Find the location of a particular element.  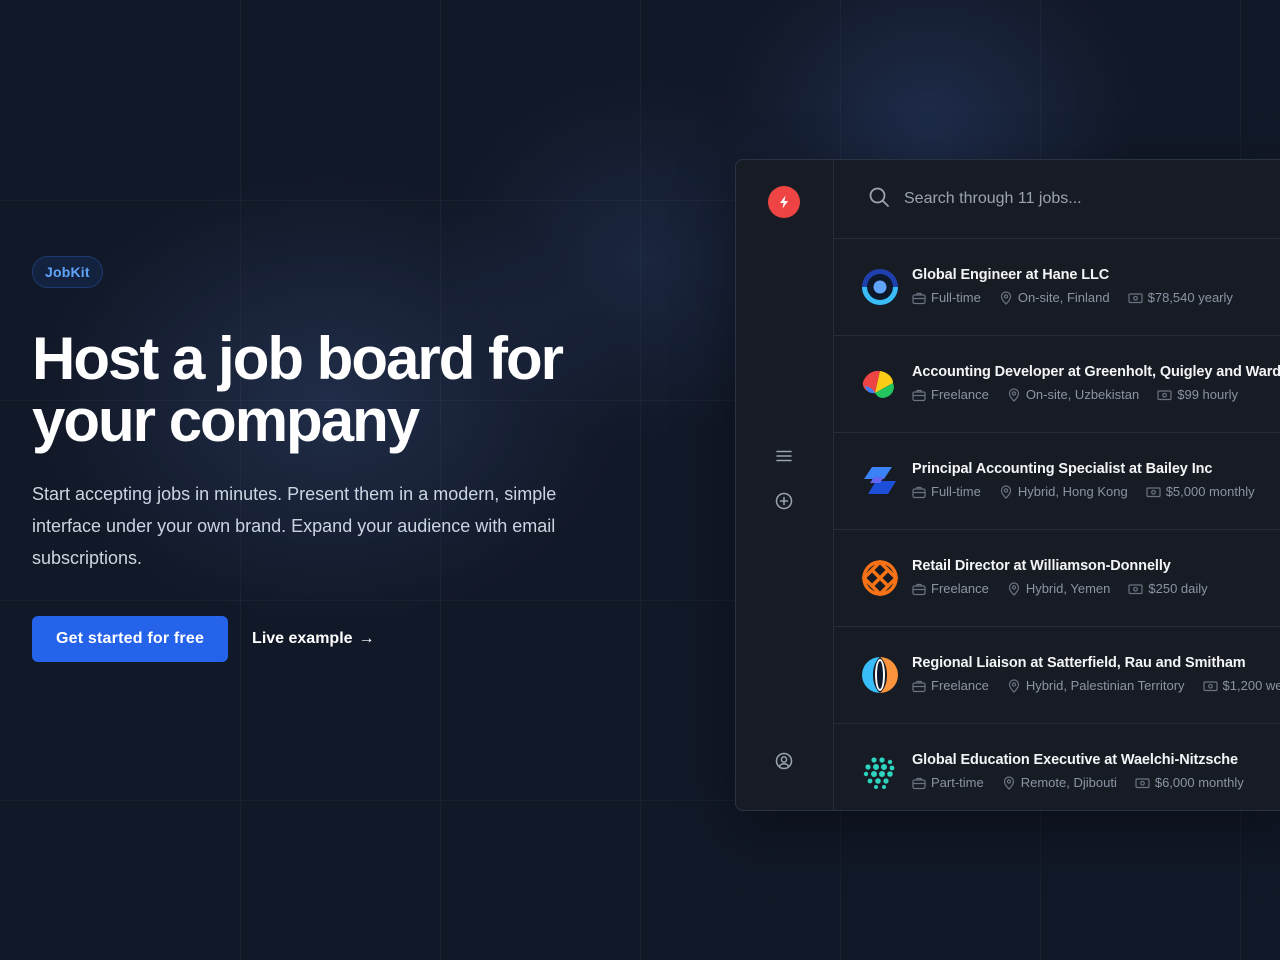

search-bar is located at coordinates (1057, 199).